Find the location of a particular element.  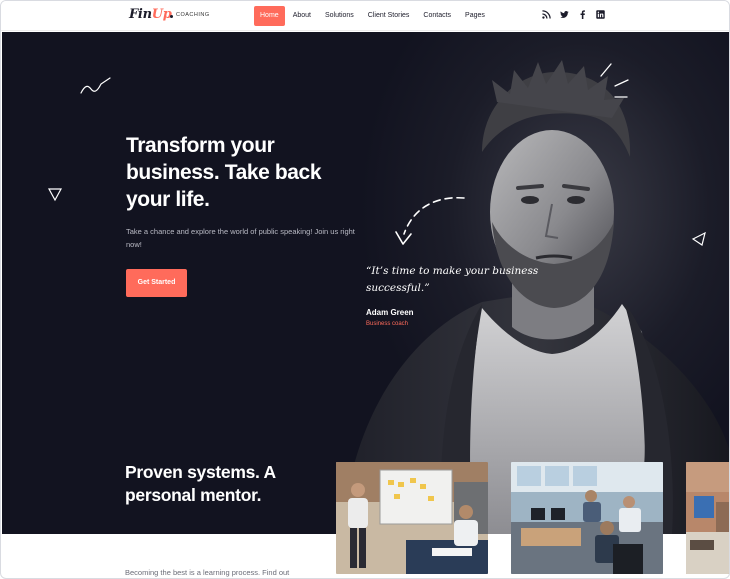

nav-contacts: Contacts is located at coordinates (437, 16).